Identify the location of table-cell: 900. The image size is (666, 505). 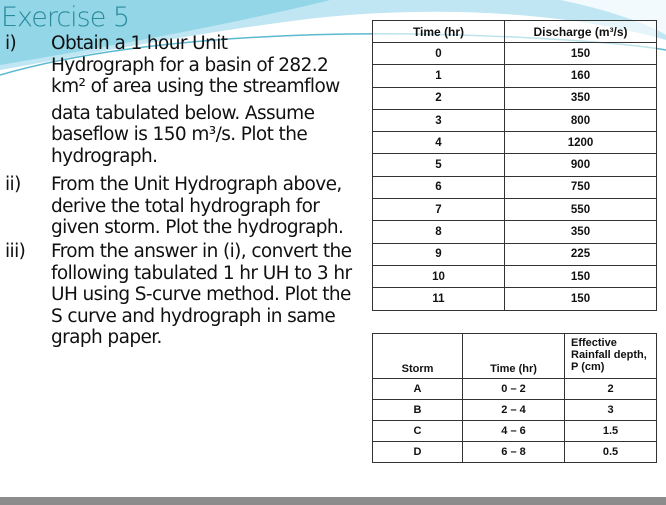
(580, 165).